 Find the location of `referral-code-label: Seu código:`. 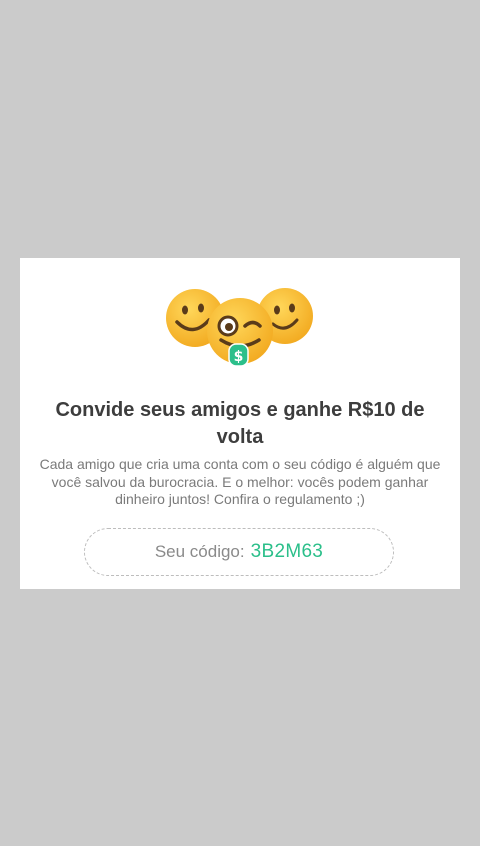

referral-code-label: Seu código: is located at coordinates (199, 551).